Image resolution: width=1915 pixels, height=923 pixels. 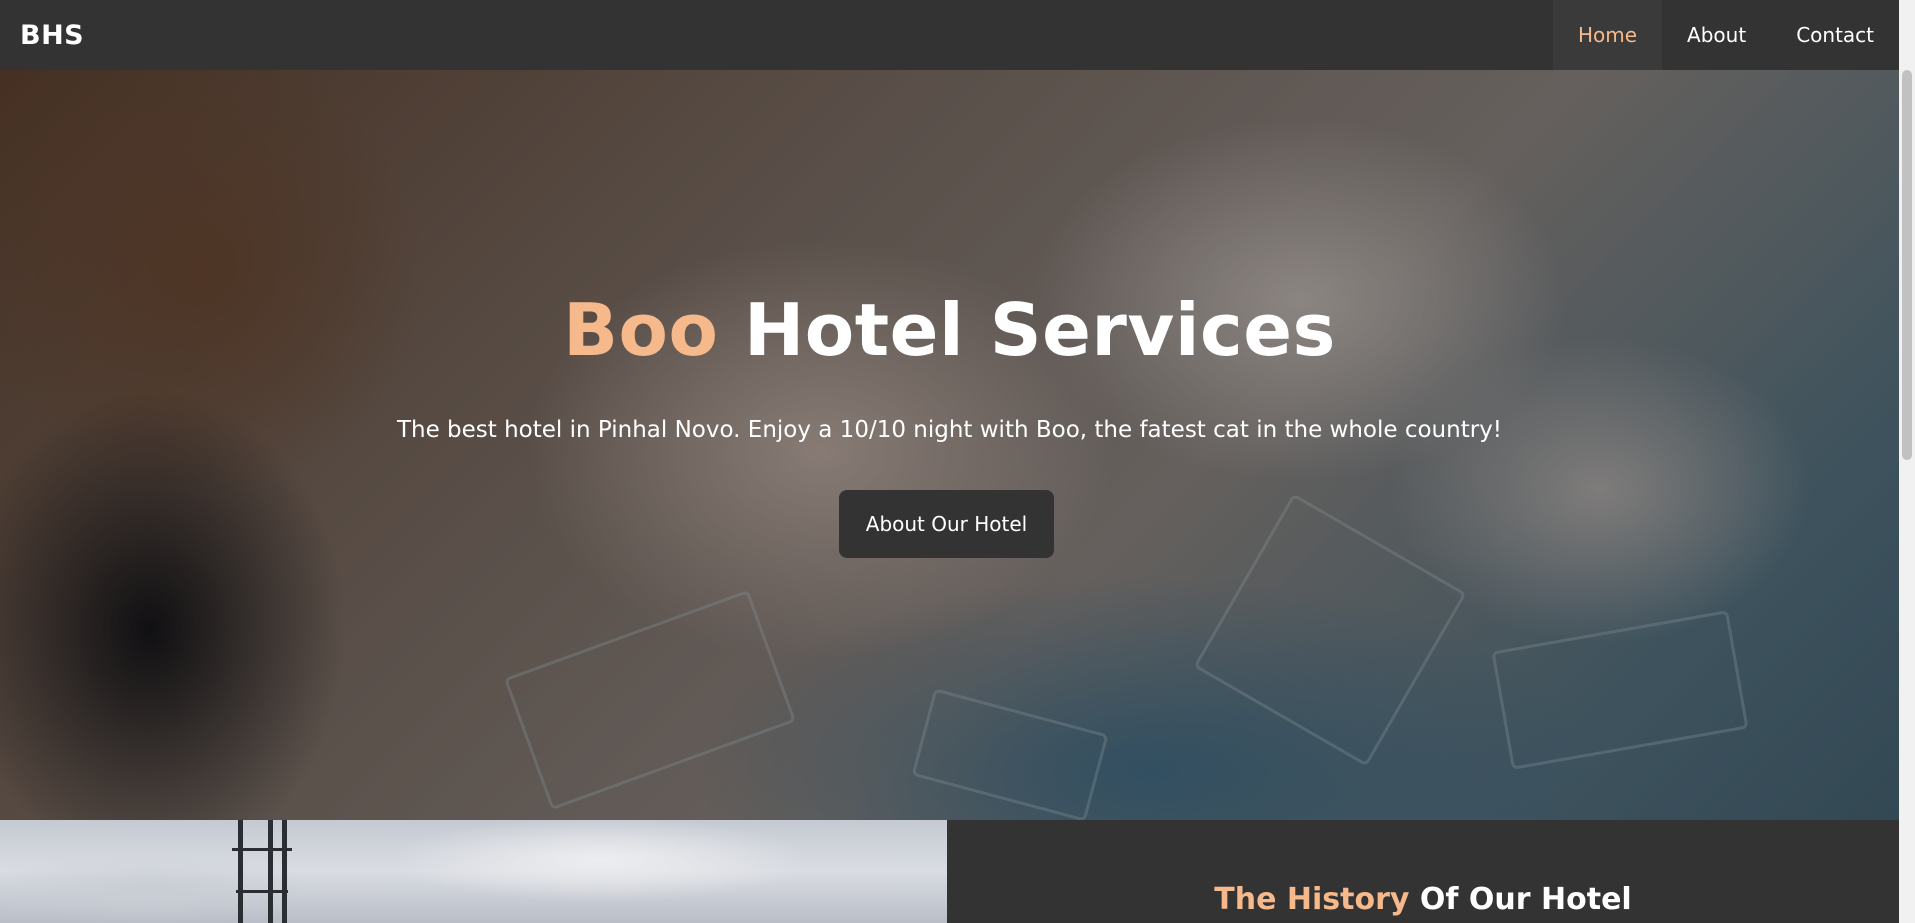 What do you see at coordinates (949, 35) in the screenshot?
I see `navbar: BHS Home About Contact` at bounding box center [949, 35].